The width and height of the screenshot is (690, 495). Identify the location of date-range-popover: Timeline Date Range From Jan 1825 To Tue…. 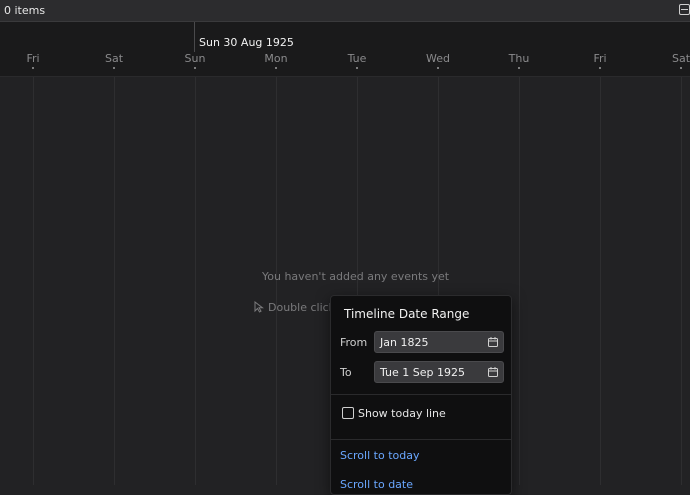
(421, 395).